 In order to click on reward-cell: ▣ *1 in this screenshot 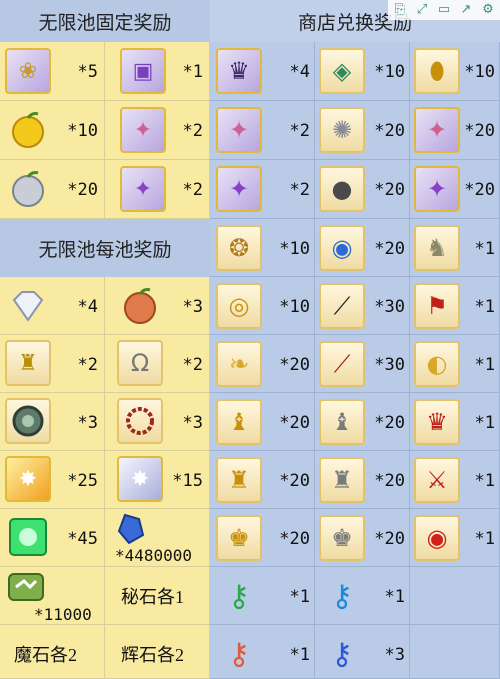, I will do `click(157, 71)`.